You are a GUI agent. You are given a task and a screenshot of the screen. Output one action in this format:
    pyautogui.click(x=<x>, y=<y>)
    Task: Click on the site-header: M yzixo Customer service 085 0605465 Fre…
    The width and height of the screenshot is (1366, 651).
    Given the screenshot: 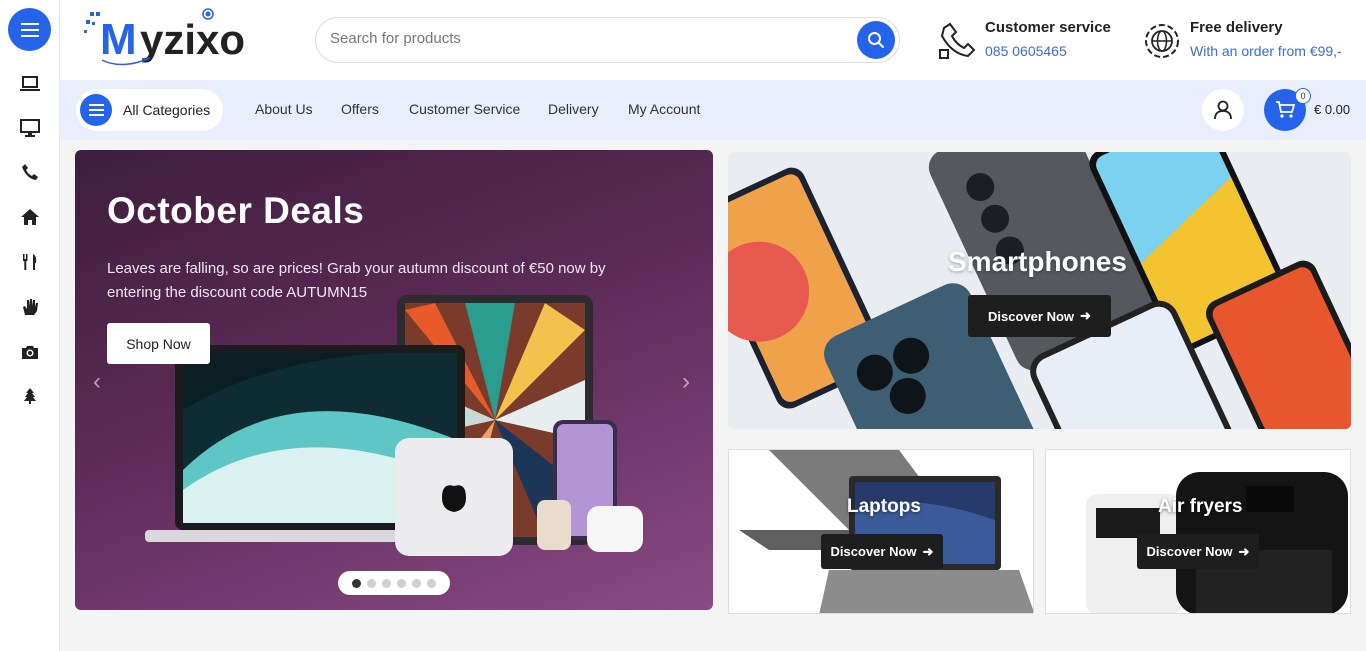 What is the action you would take?
    pyautogui.click(x=713, y=40)
    